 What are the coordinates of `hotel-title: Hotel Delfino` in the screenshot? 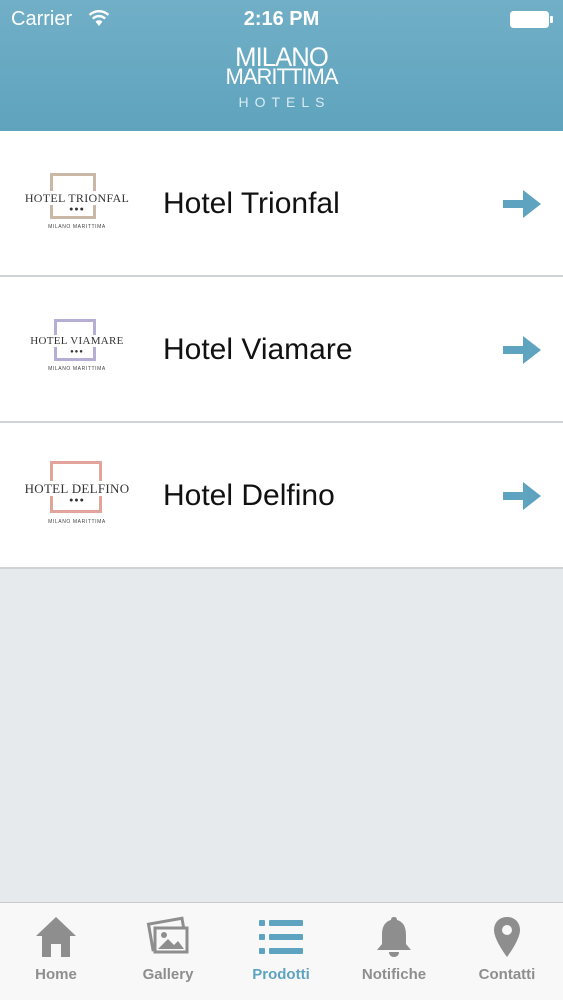 It's located at (249, 495).